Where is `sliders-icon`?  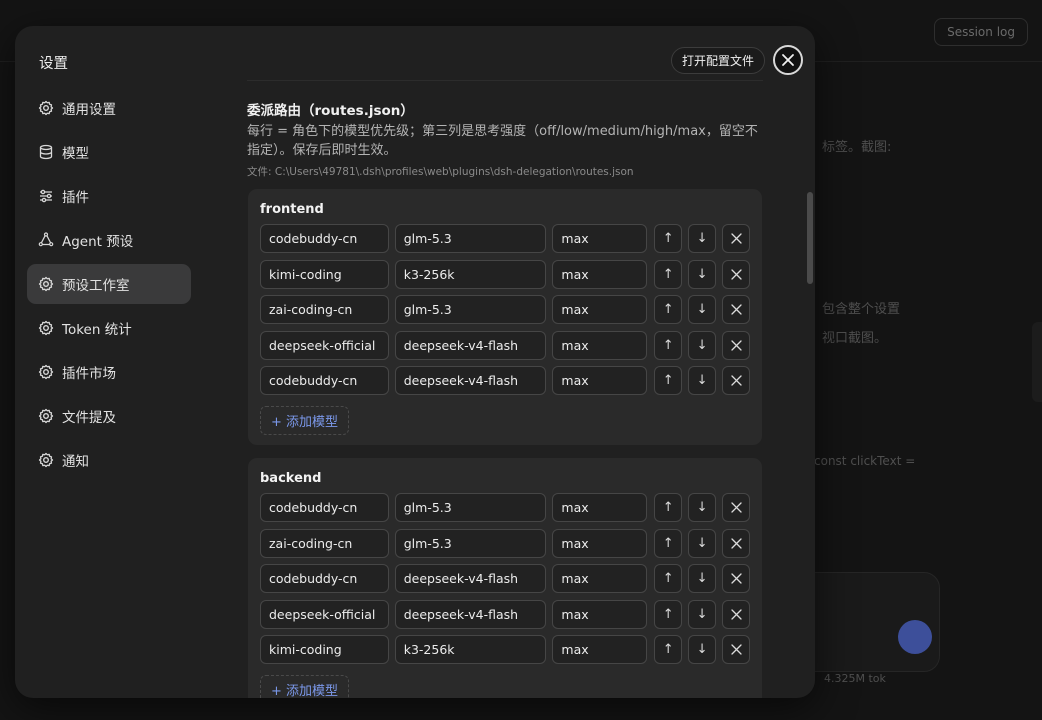 sliders-icon is located at coordinates (46, 196).